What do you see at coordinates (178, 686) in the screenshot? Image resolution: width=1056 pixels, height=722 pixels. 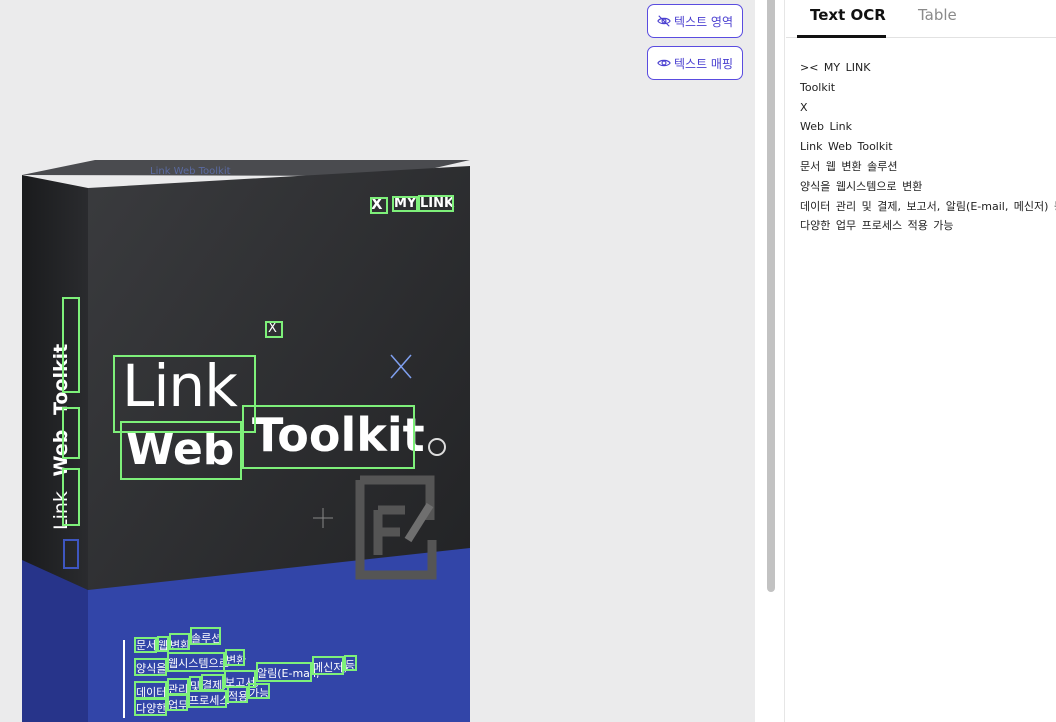 I see `ocr-box-line3-b` at bounding box center [178, 686].